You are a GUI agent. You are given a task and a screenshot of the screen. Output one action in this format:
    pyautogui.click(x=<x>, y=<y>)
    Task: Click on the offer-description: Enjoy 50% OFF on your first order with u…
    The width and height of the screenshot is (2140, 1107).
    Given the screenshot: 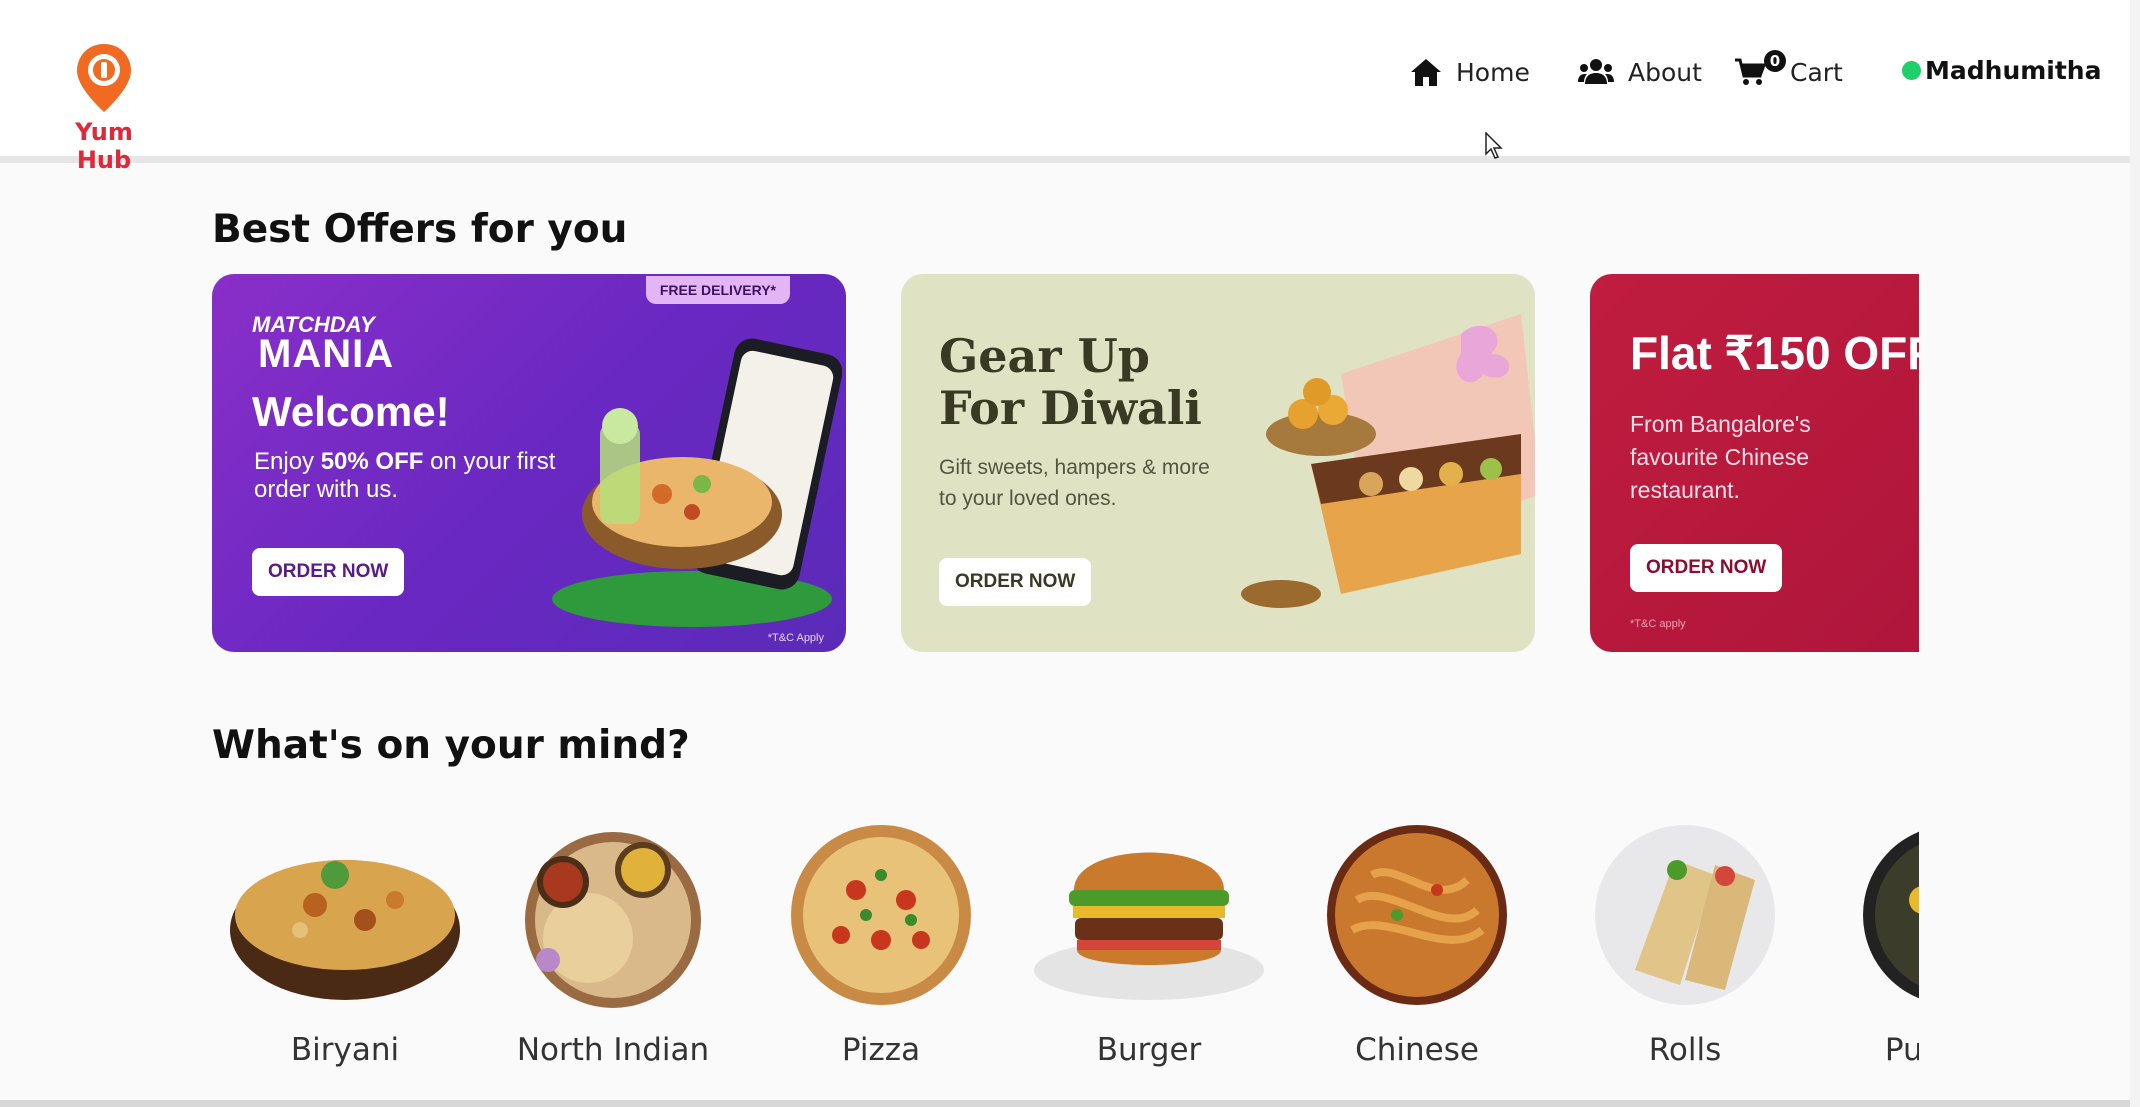 What is the action you would take?
    pyautogui.click(x=405, y=475)
    